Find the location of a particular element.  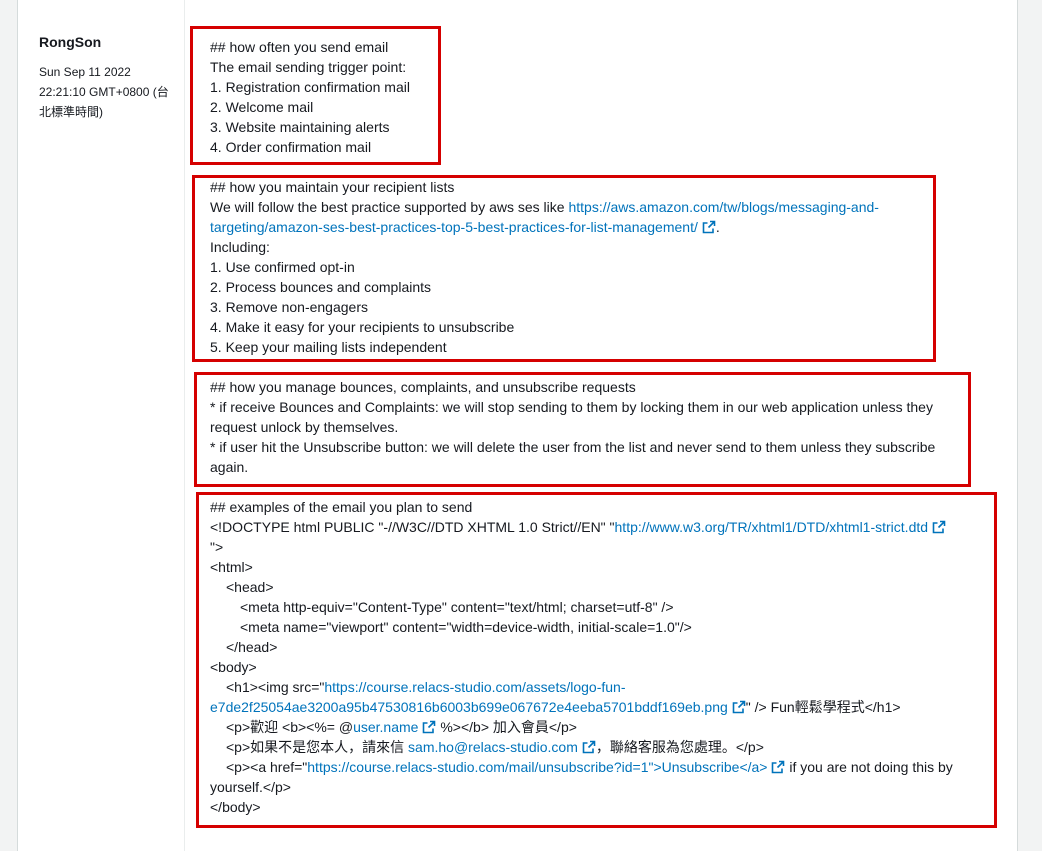

comment-date-line: 北標準時間) is located at coordinates (71, 112).